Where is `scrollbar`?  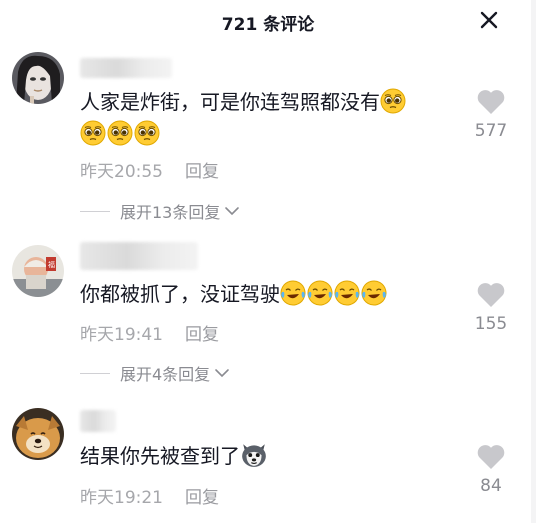
scrollbar is located at coordinates (533, 261).